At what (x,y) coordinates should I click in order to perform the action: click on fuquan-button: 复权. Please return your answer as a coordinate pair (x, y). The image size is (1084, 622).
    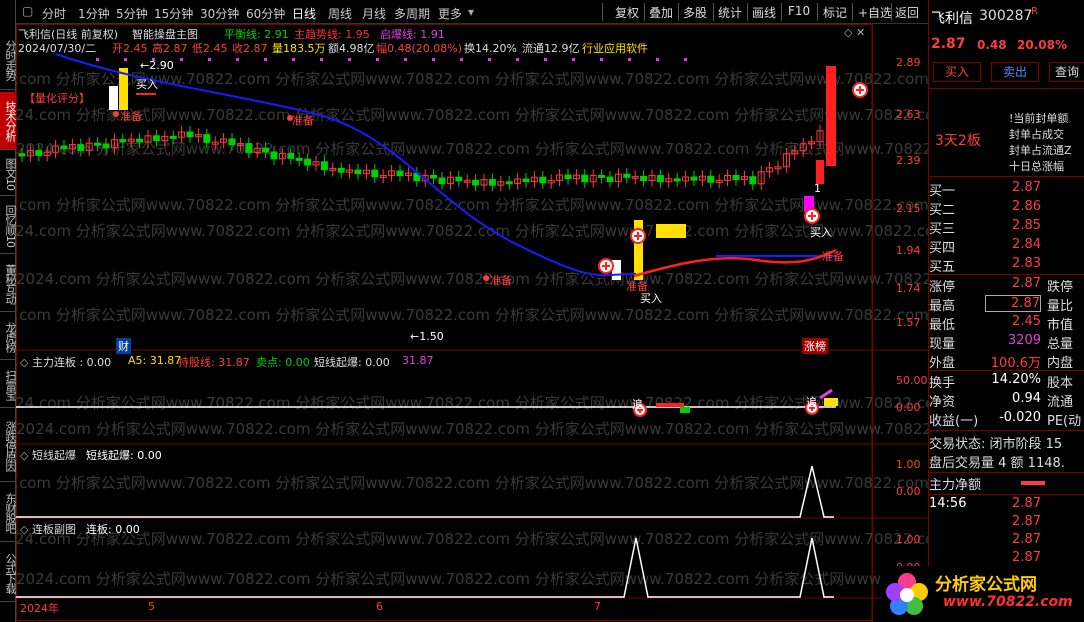
    Looking at the image, I should click on (627, 12).